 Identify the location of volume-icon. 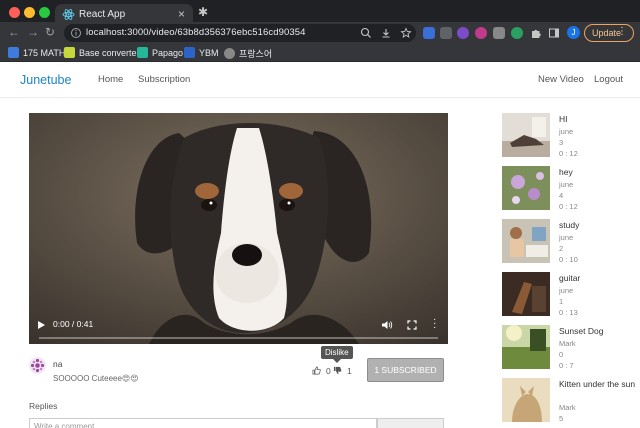
(387, 325).